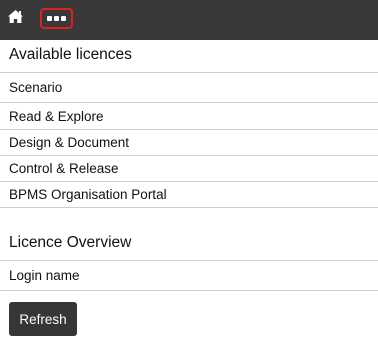 The height and width of the screenshot is (348, 378). I want to click on more-options-button, so click(56, 18).